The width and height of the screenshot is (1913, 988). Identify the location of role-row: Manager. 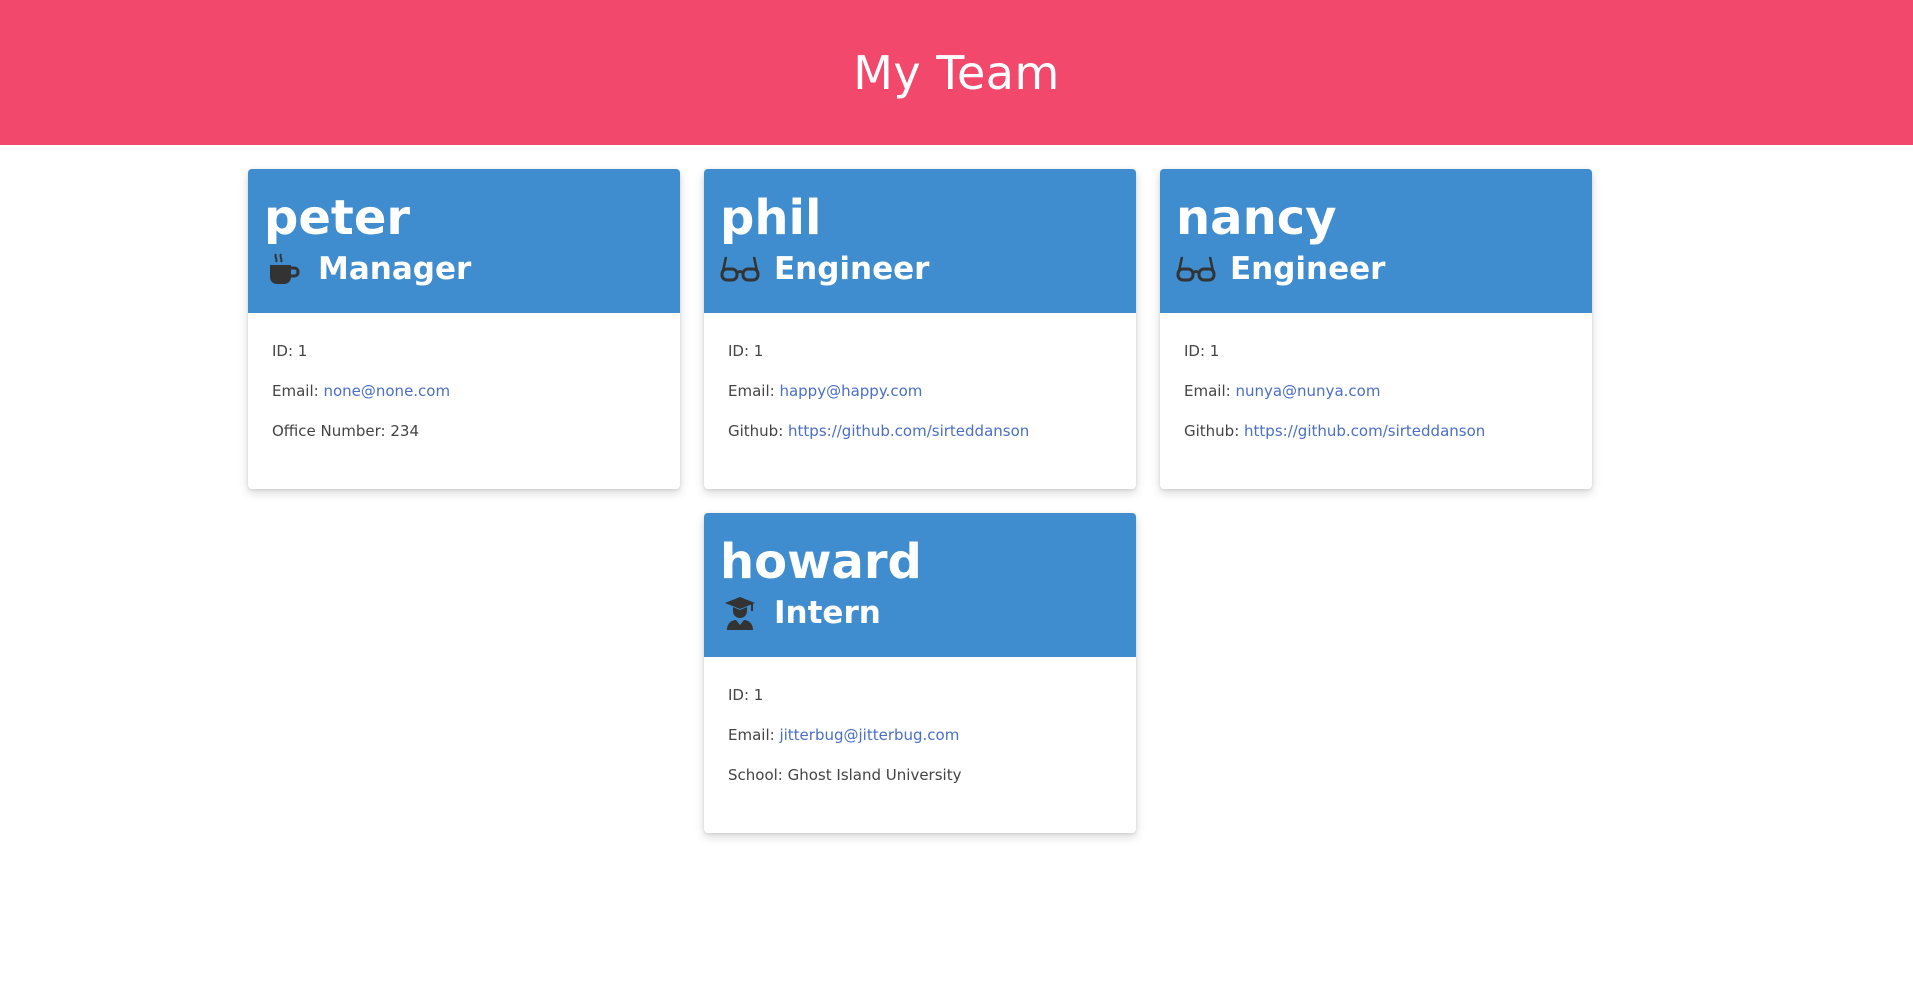
(464, 269).